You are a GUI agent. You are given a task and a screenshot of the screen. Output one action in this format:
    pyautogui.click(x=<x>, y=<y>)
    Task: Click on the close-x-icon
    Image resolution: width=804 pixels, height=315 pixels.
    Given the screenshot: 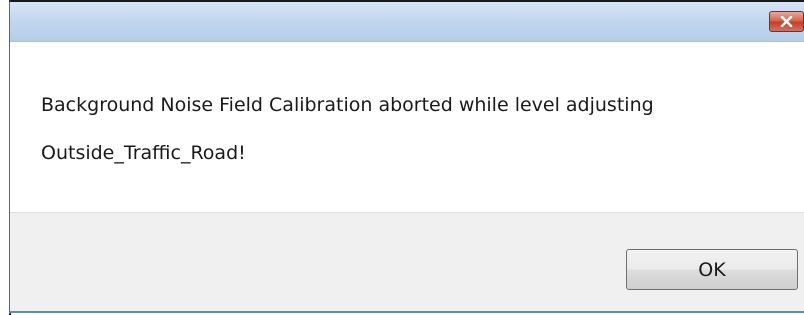 What is the action you would take?
    pyautogui.click(x=786, y=21)
    